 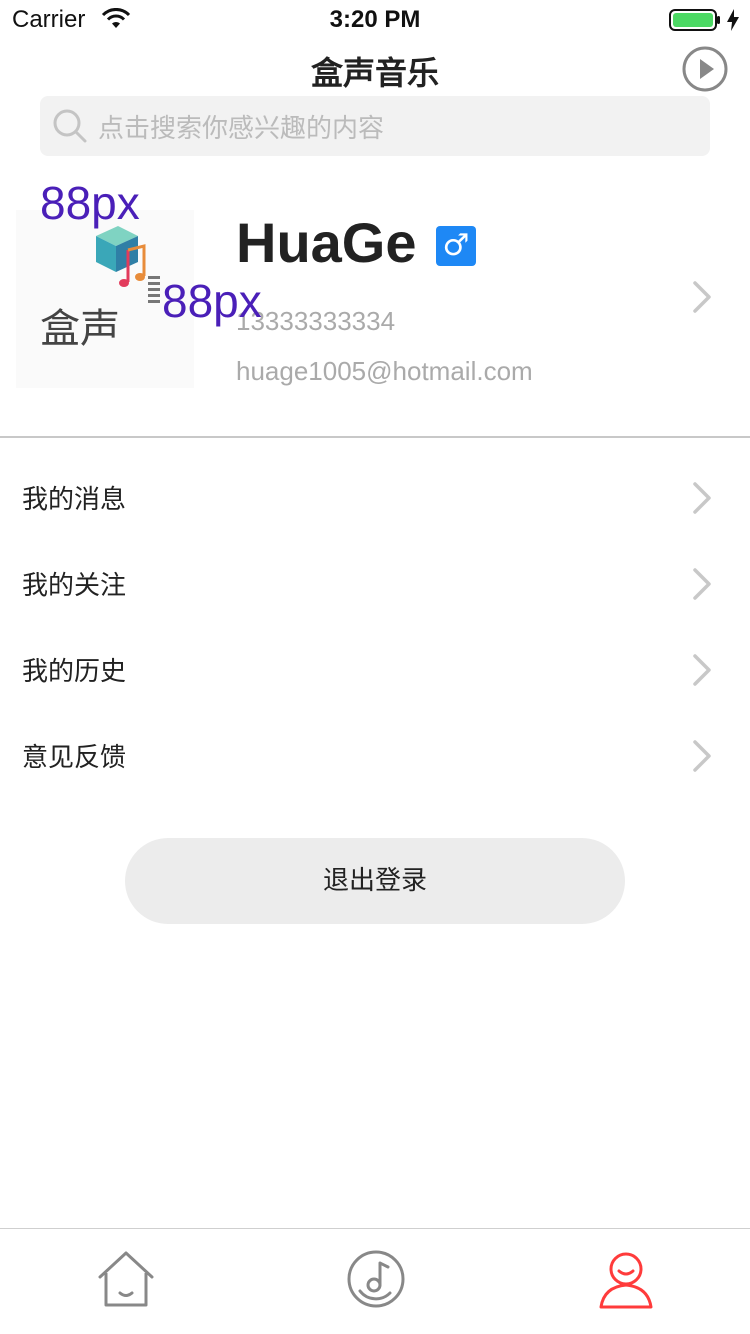 What do you see at coordinates (733, 22) in the screenshot?
I see `charging-icon` at bounding box center [733, 22].